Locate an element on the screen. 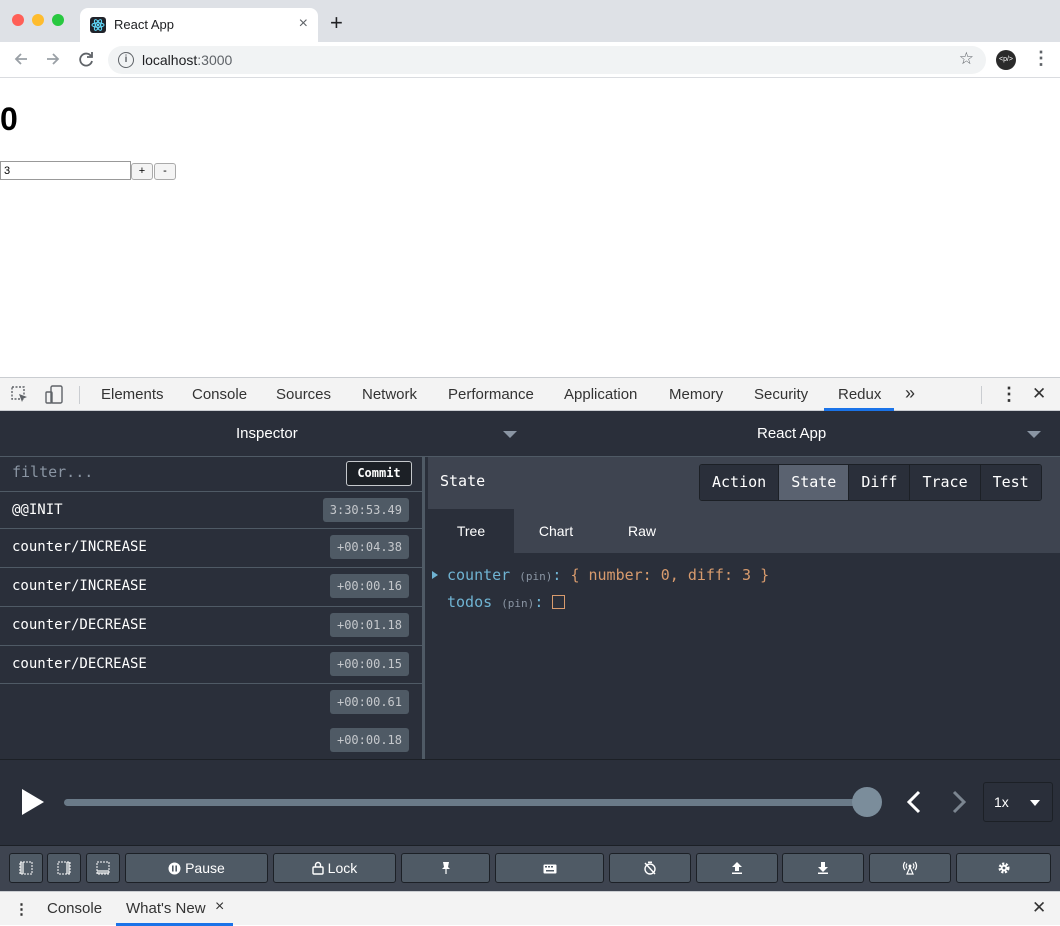  tab-tree: Tree is located at coordinates (471, 531).